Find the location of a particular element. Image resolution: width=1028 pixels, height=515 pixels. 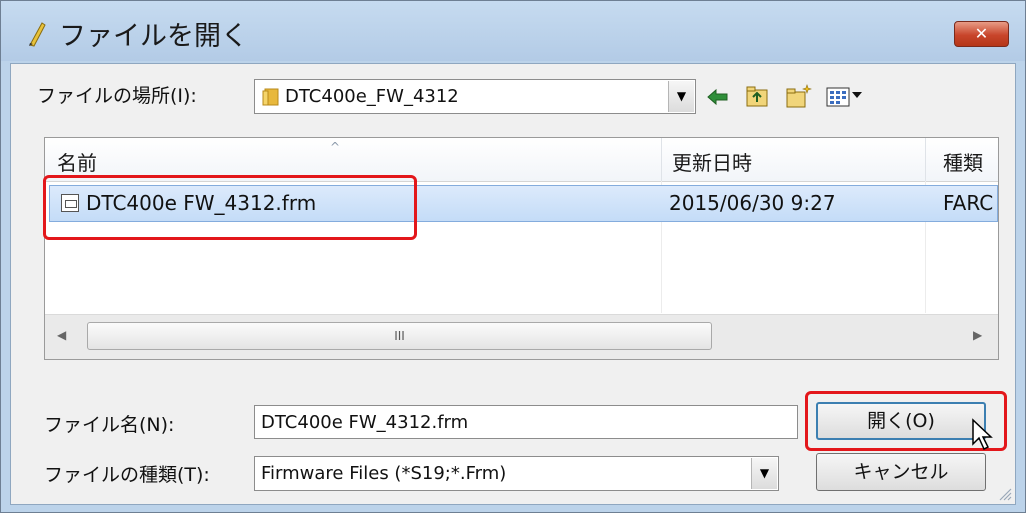

new-folder-icon is located at coordinates (799, 97).